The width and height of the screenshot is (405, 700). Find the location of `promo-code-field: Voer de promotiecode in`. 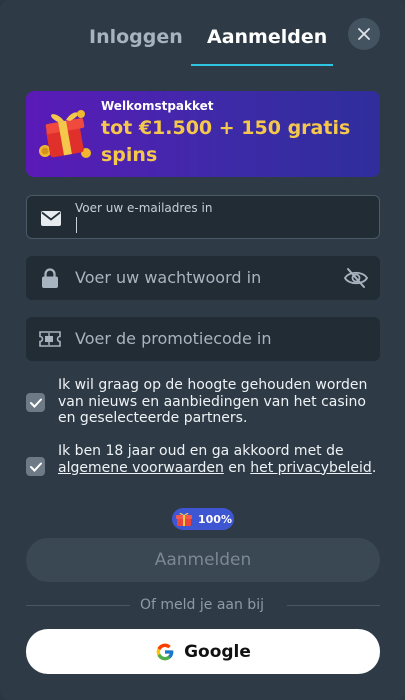

promo-code-field: Voer de promotiecode in is located at coordinates (203, 339).